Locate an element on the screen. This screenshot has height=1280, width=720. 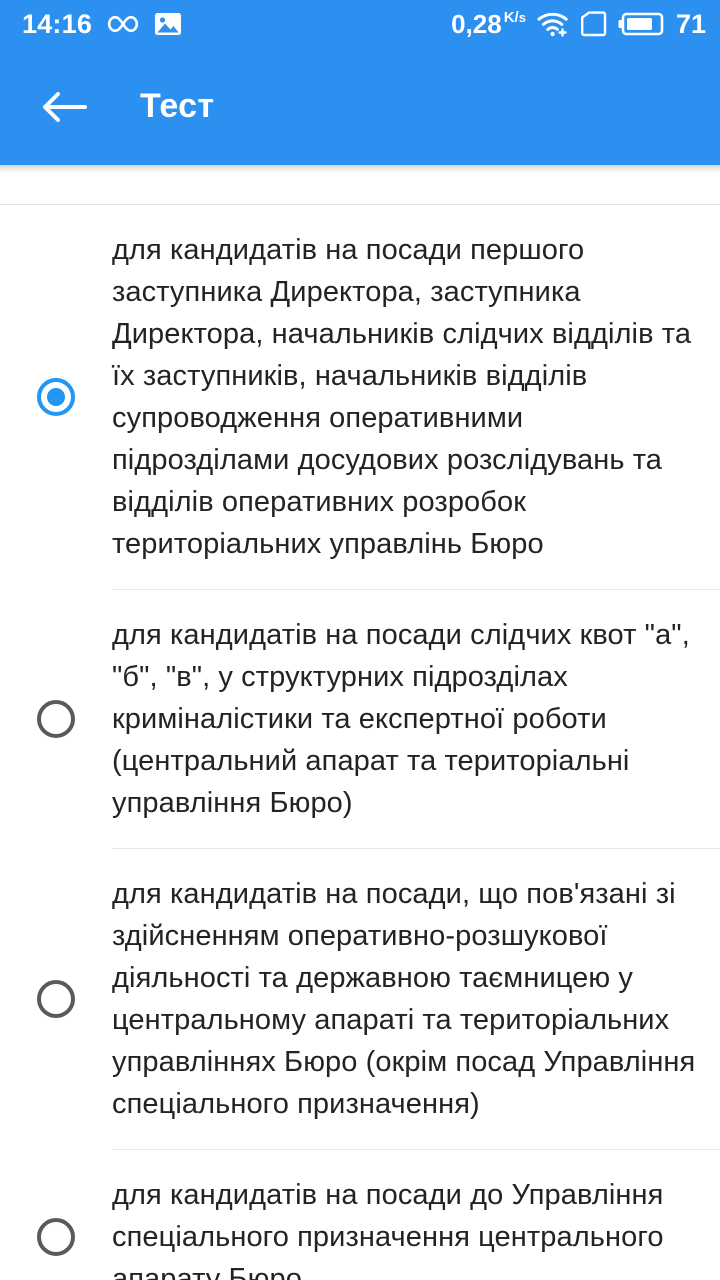
network-speed-value: 0,28 is located at coordinates (476, 24).